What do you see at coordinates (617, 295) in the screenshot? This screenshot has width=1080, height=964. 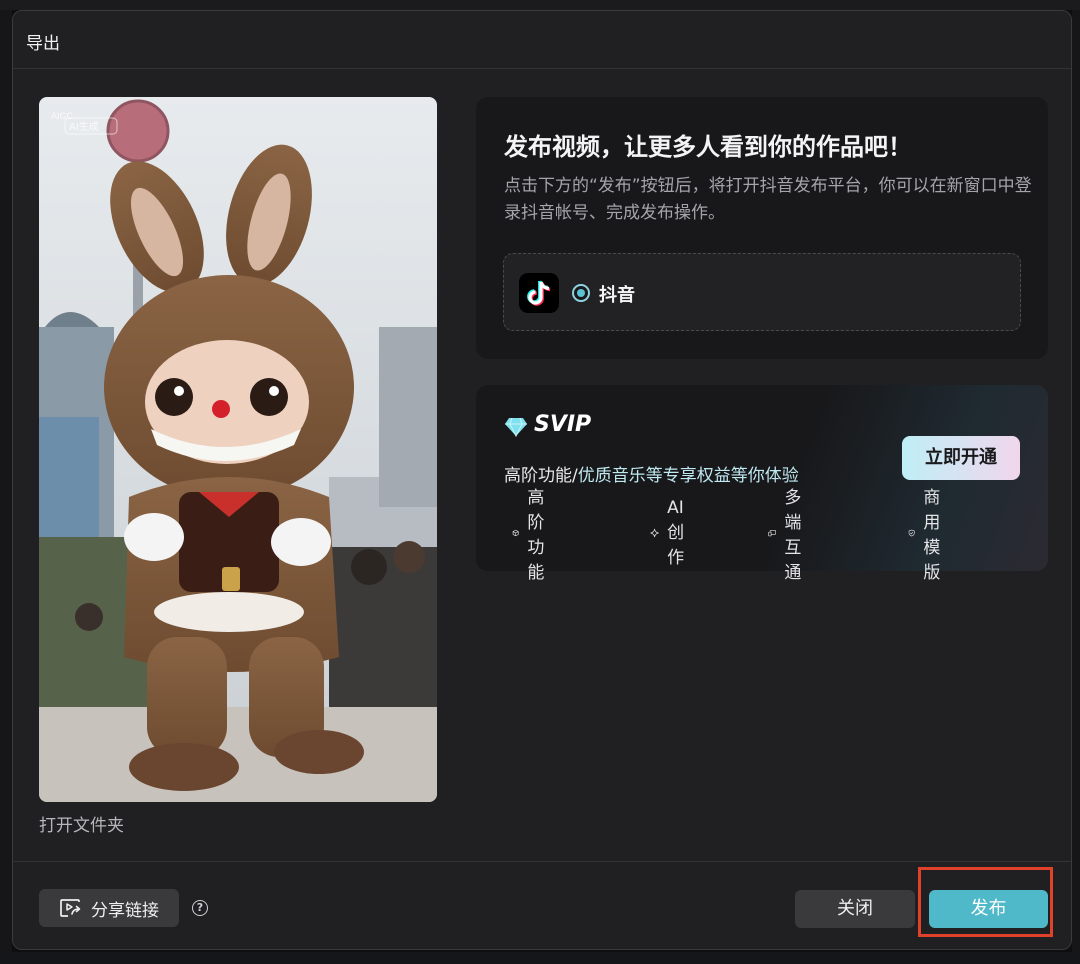 I see `platform-label: 抖音` at bounding box center [617, 295].